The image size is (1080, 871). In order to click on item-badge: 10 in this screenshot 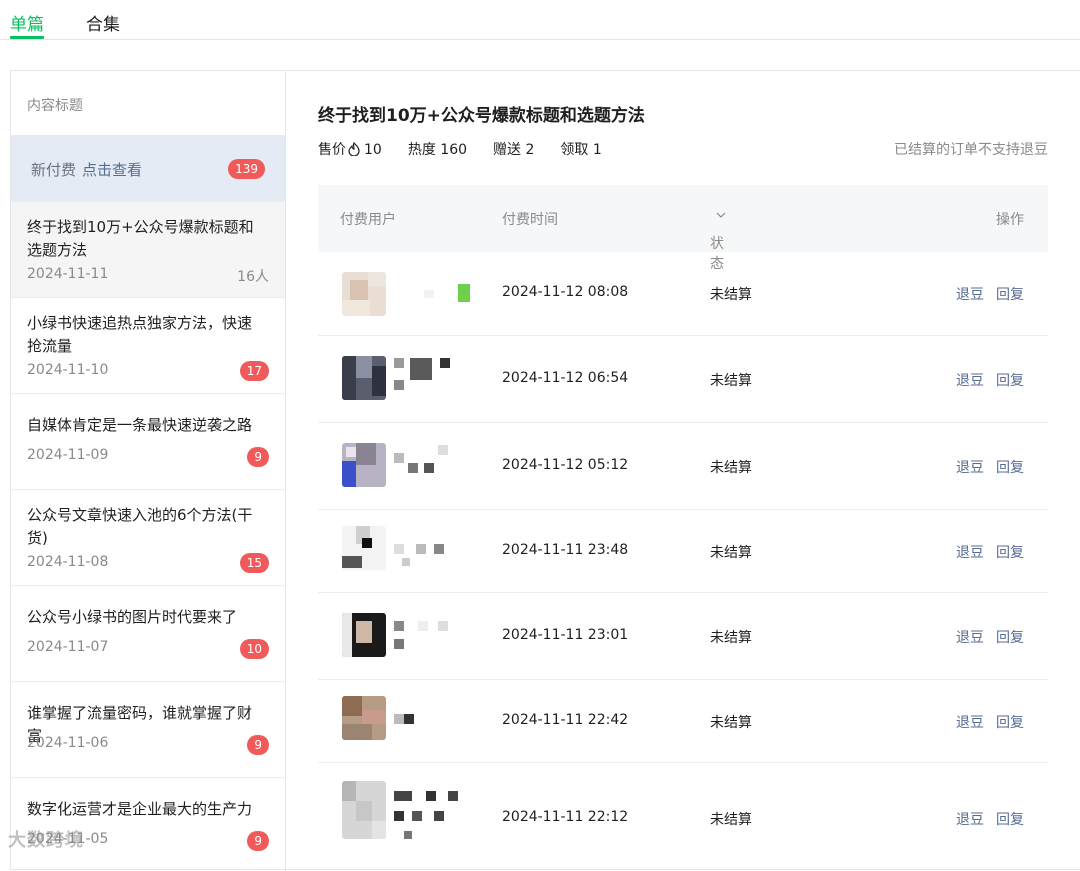, I will do `click(254, 649)`.